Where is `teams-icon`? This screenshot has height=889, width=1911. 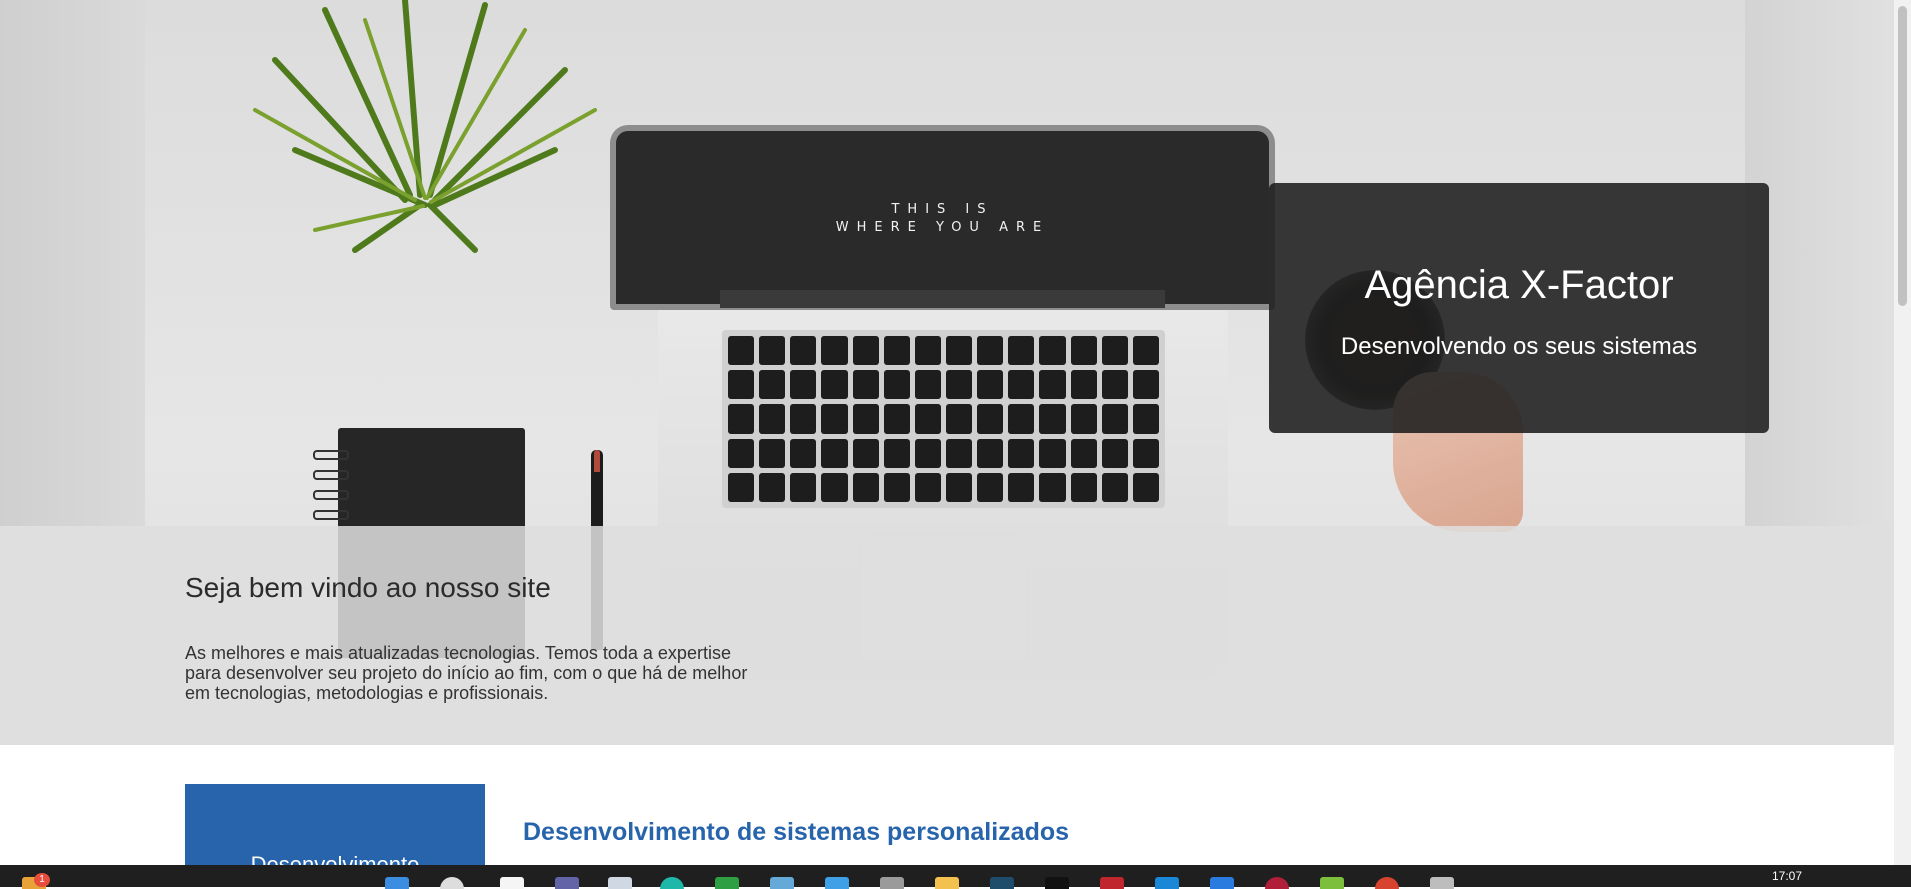
teams-icon is located at coordinates (567, 883).